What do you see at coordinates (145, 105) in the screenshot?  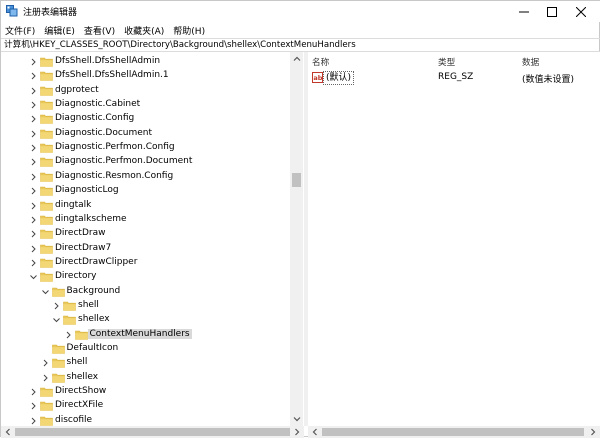 I see `tree-item: Diagnostic.Cabinet` at bounding box center [145, 105].